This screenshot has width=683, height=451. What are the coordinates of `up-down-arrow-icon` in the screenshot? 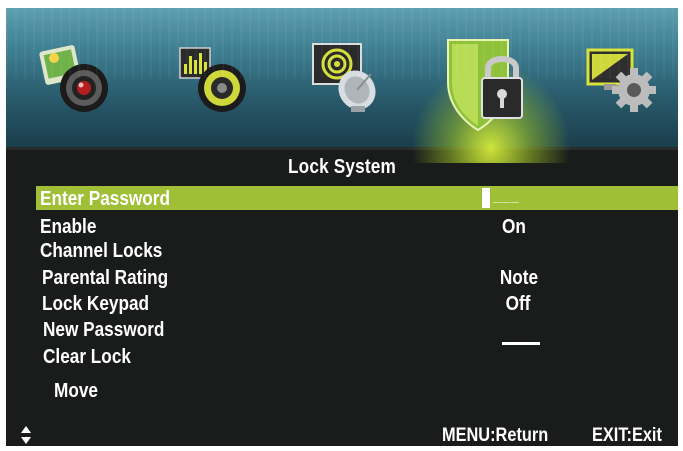 It's located at (26, 435).